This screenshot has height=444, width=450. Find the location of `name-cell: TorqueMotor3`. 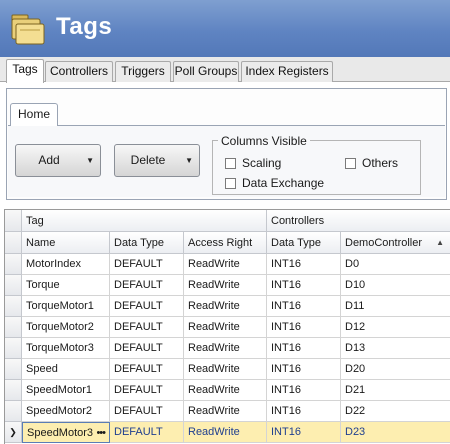

name-cell: TorqueMotor3 is located at coordinates (66, 348).